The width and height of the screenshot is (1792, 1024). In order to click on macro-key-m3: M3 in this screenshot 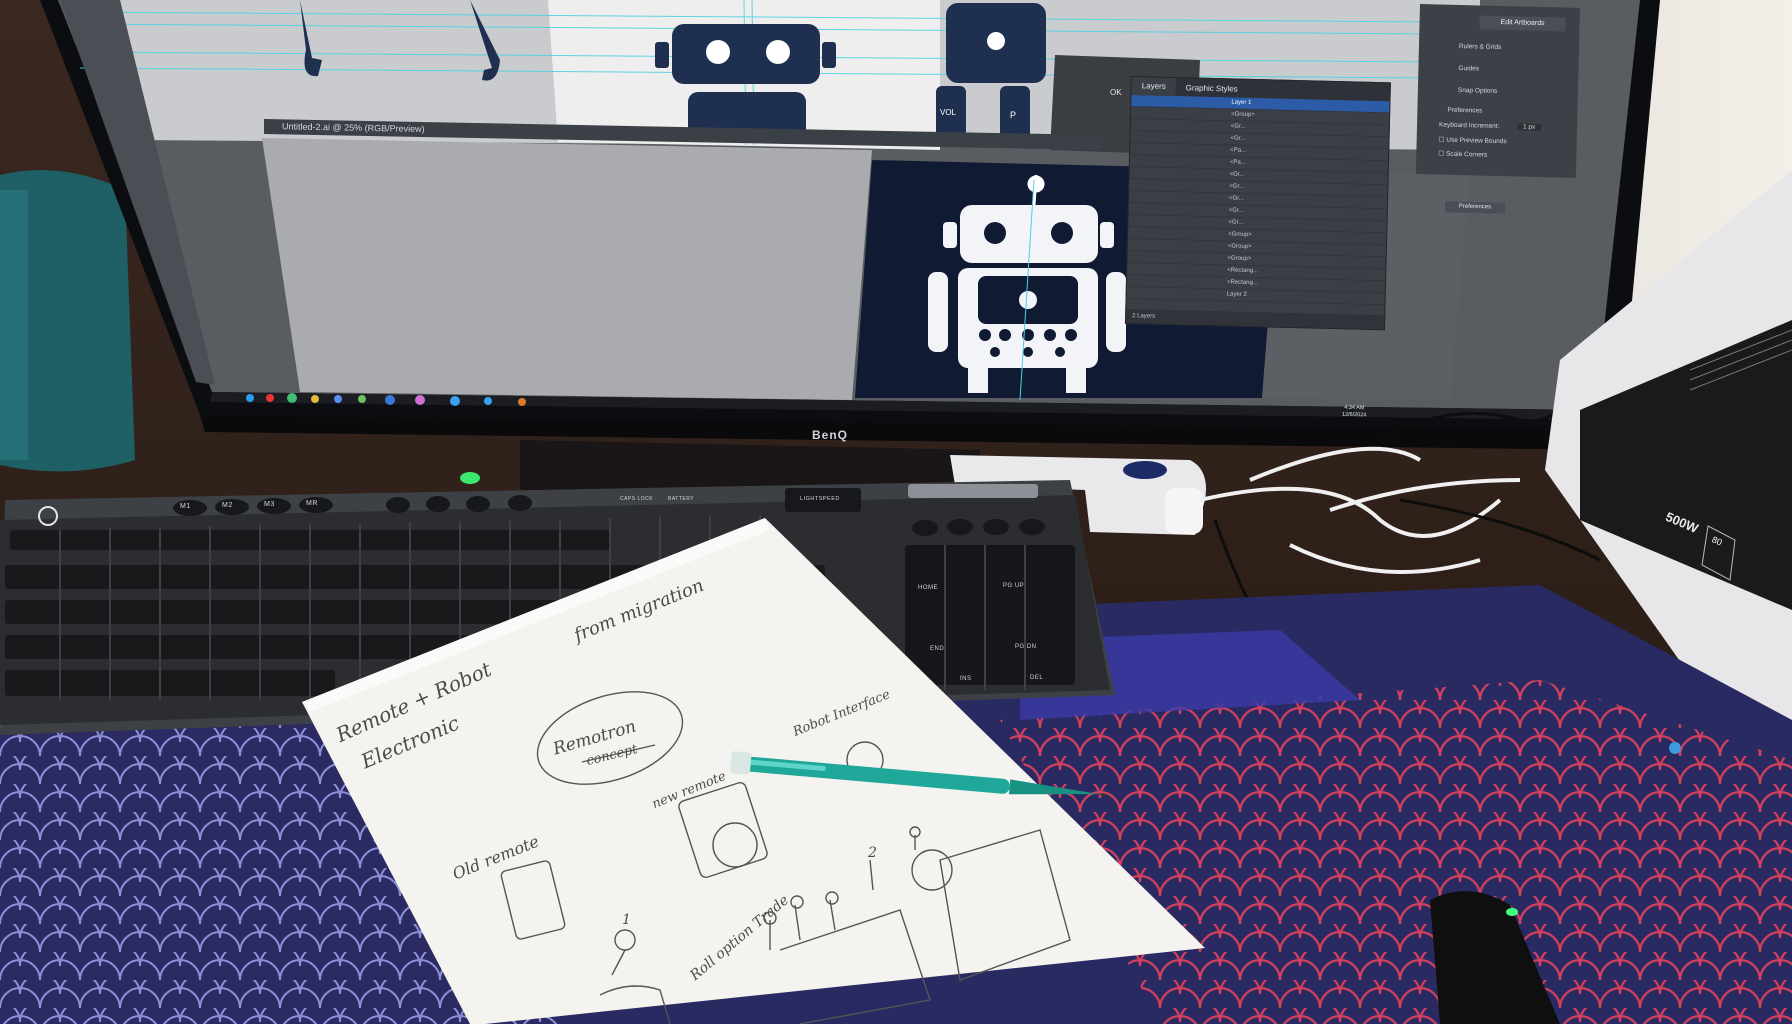, I will do `click(269, 504)`.